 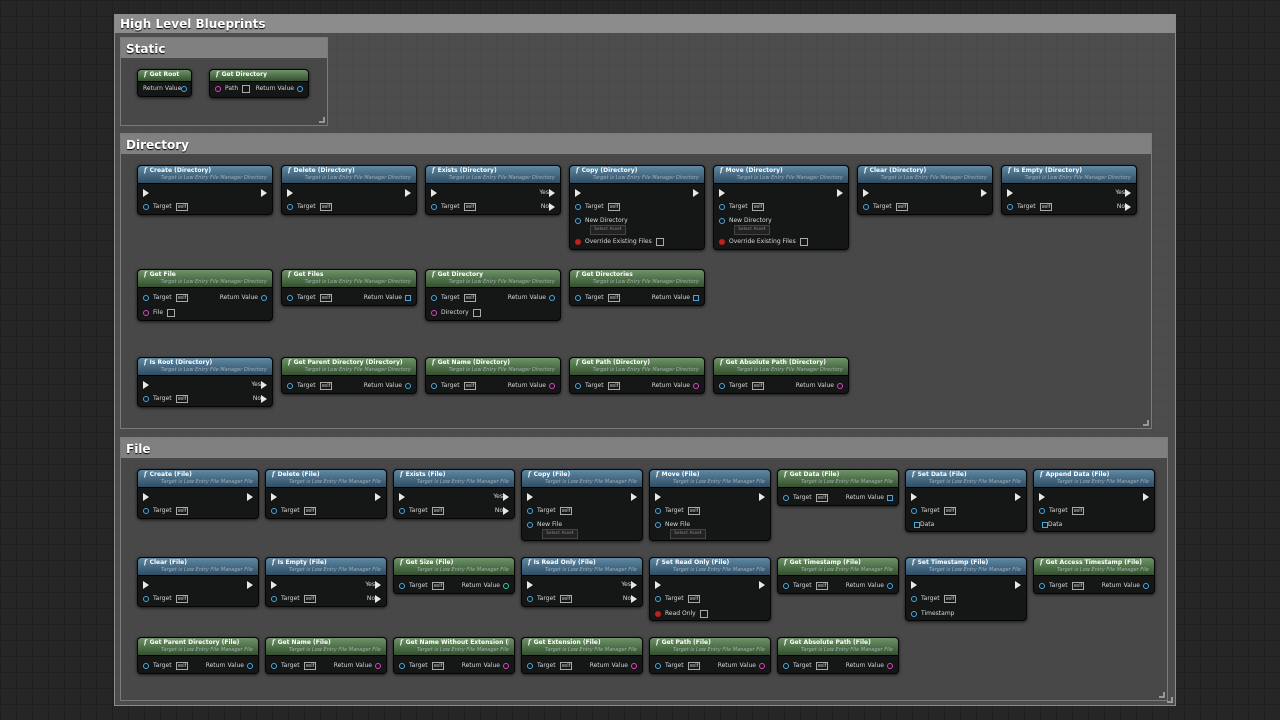 I want to click on blueprint-node: f Get Directory Path Return Value, so click(x=259, y=83).